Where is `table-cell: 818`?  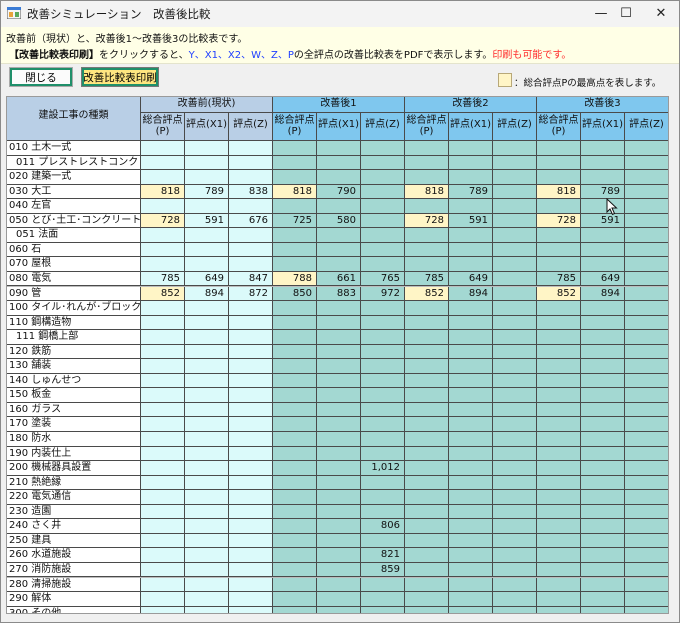 table-cell: 818 is located at coordinates (559, 192).